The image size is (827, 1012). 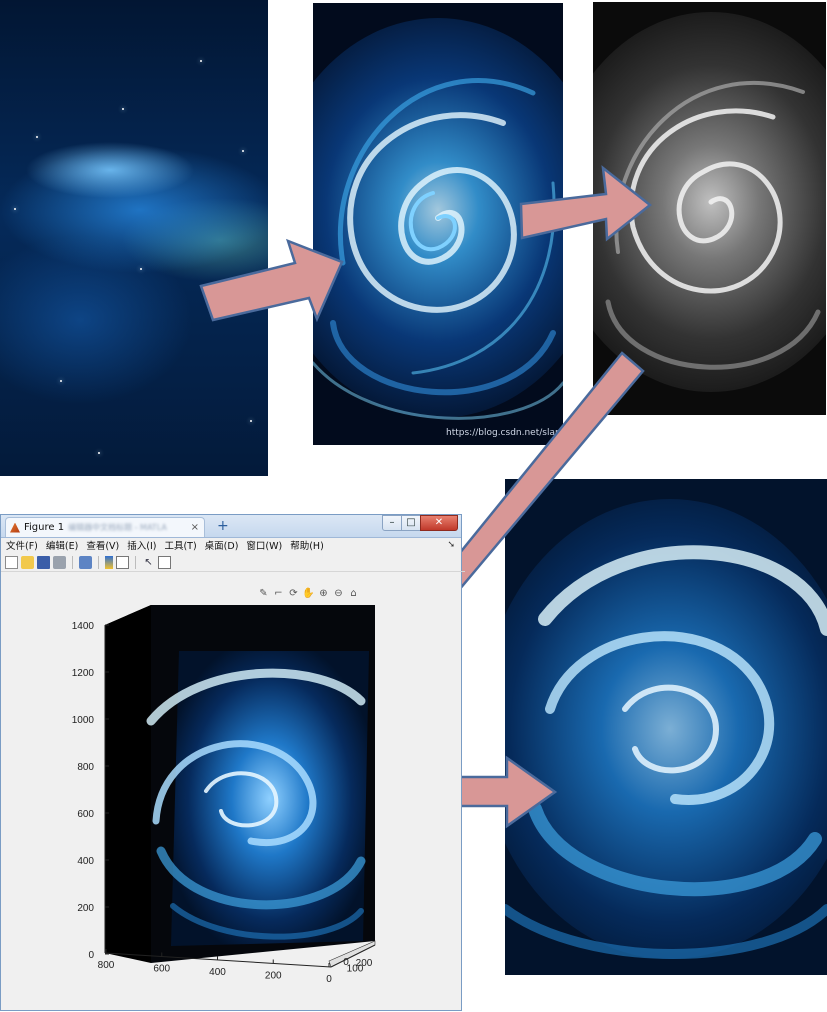 I want to click on z-tick-label: 400, so click(x=85, y=861).